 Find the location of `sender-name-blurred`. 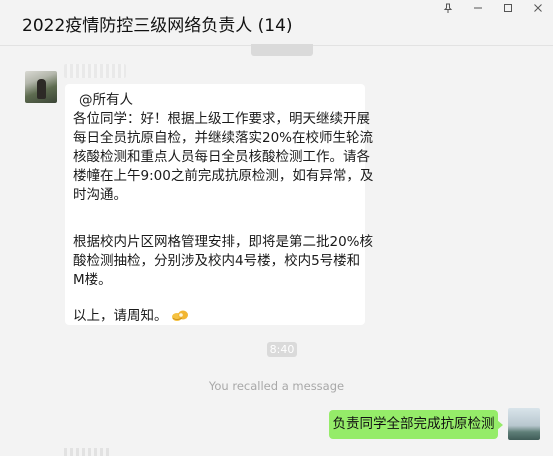

sender-name-blurred is located at coordinates (95, 71).